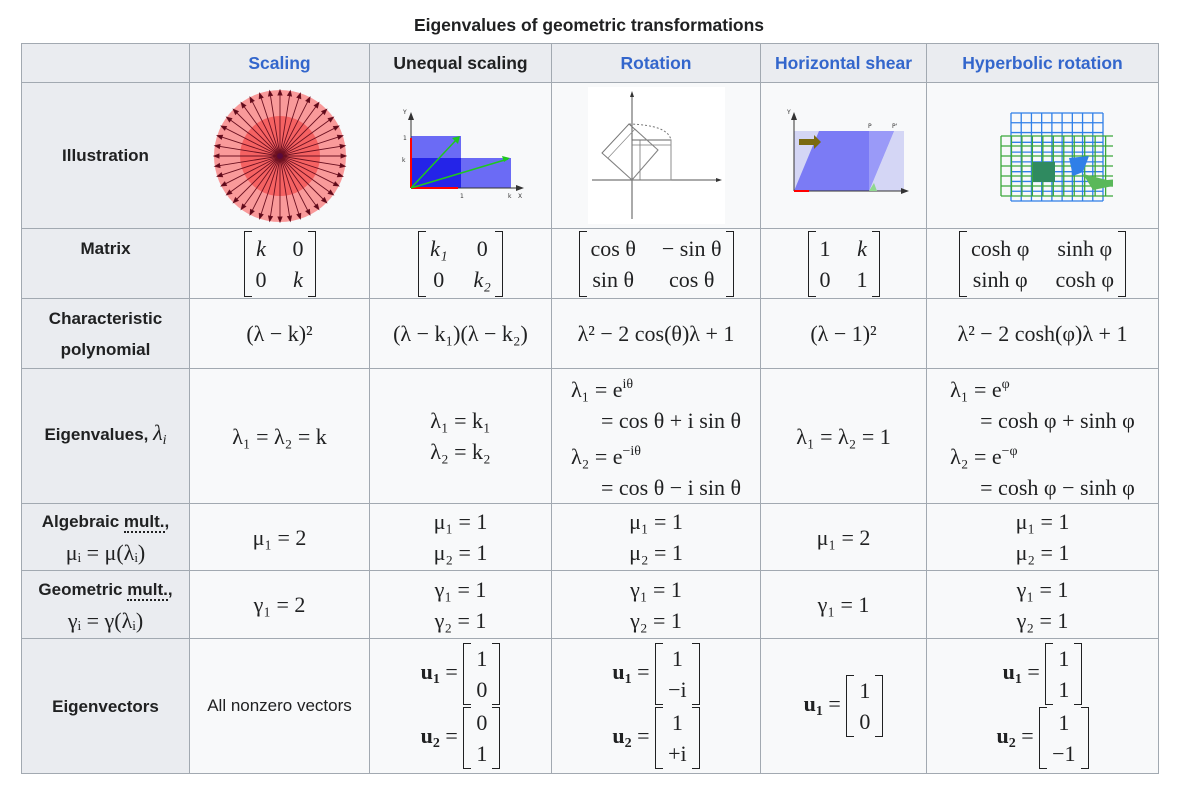  What do you see at coordinates (460, 451) in the screenshot?
I see `math-line: λ₂ = k₂` at bounding box center [460, 451].